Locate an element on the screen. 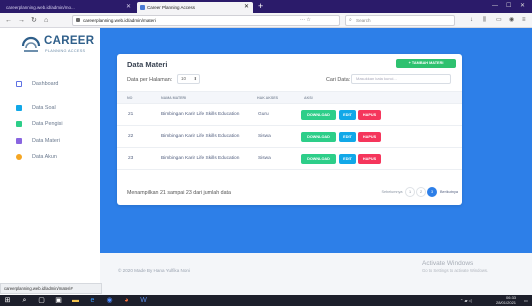  monitor-icon is located at coordinates (19, 84).